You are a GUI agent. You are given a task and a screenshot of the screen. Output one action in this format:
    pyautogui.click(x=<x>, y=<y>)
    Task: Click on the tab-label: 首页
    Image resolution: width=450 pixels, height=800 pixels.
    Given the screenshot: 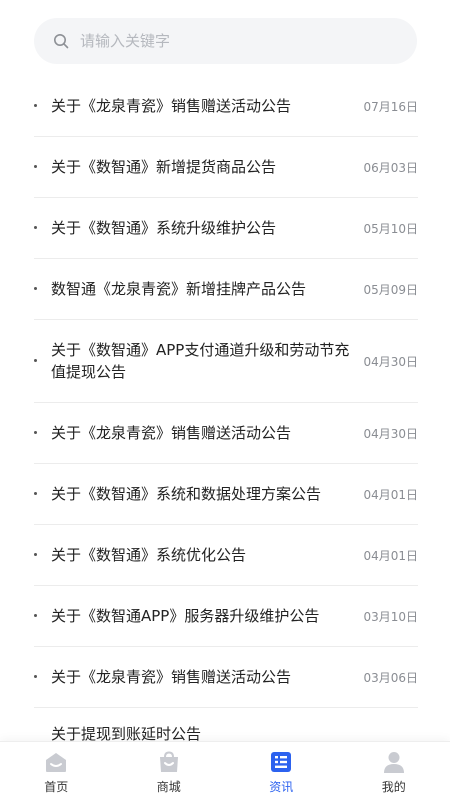 What is the action you would take?
    pyautogui.click(x=56, y=787)
    